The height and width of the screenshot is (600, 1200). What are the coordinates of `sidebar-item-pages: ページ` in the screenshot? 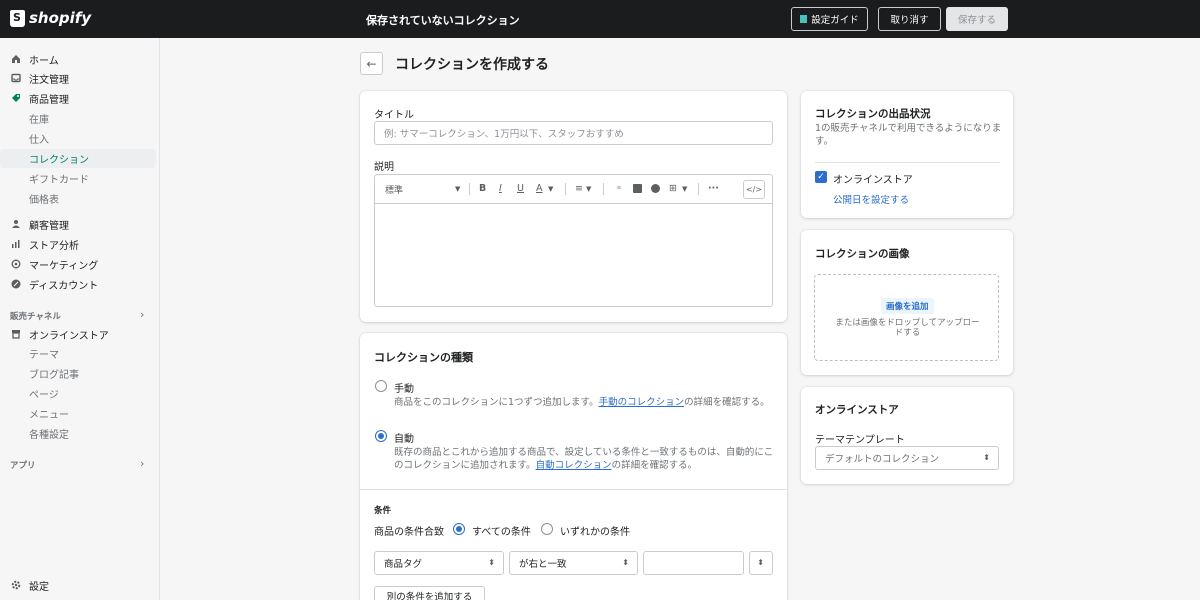 It's located at (78, 393).